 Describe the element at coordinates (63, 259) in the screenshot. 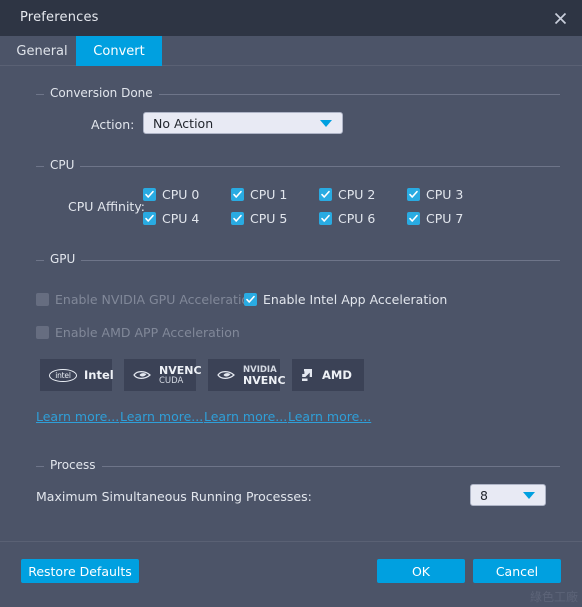

I see `group-gpu-title: GPU` at that location.